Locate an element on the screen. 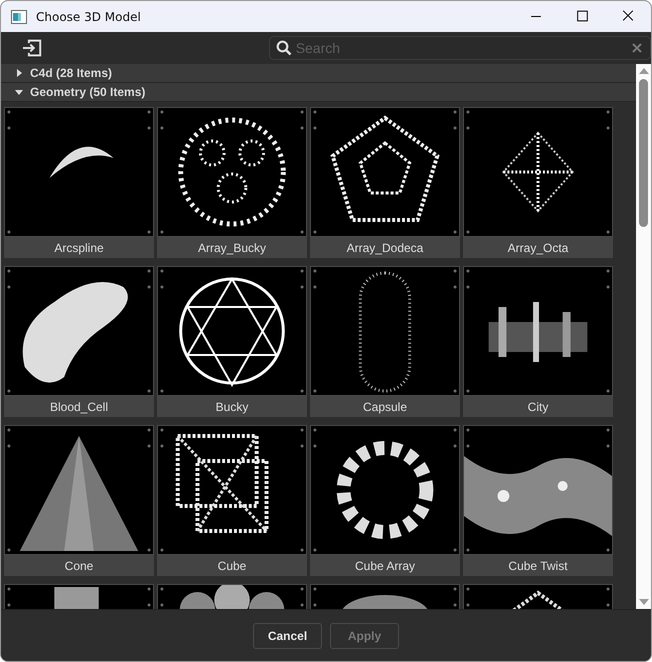 The image size is (652, 662). scroll-thumb is located at coordinates (643, 153).